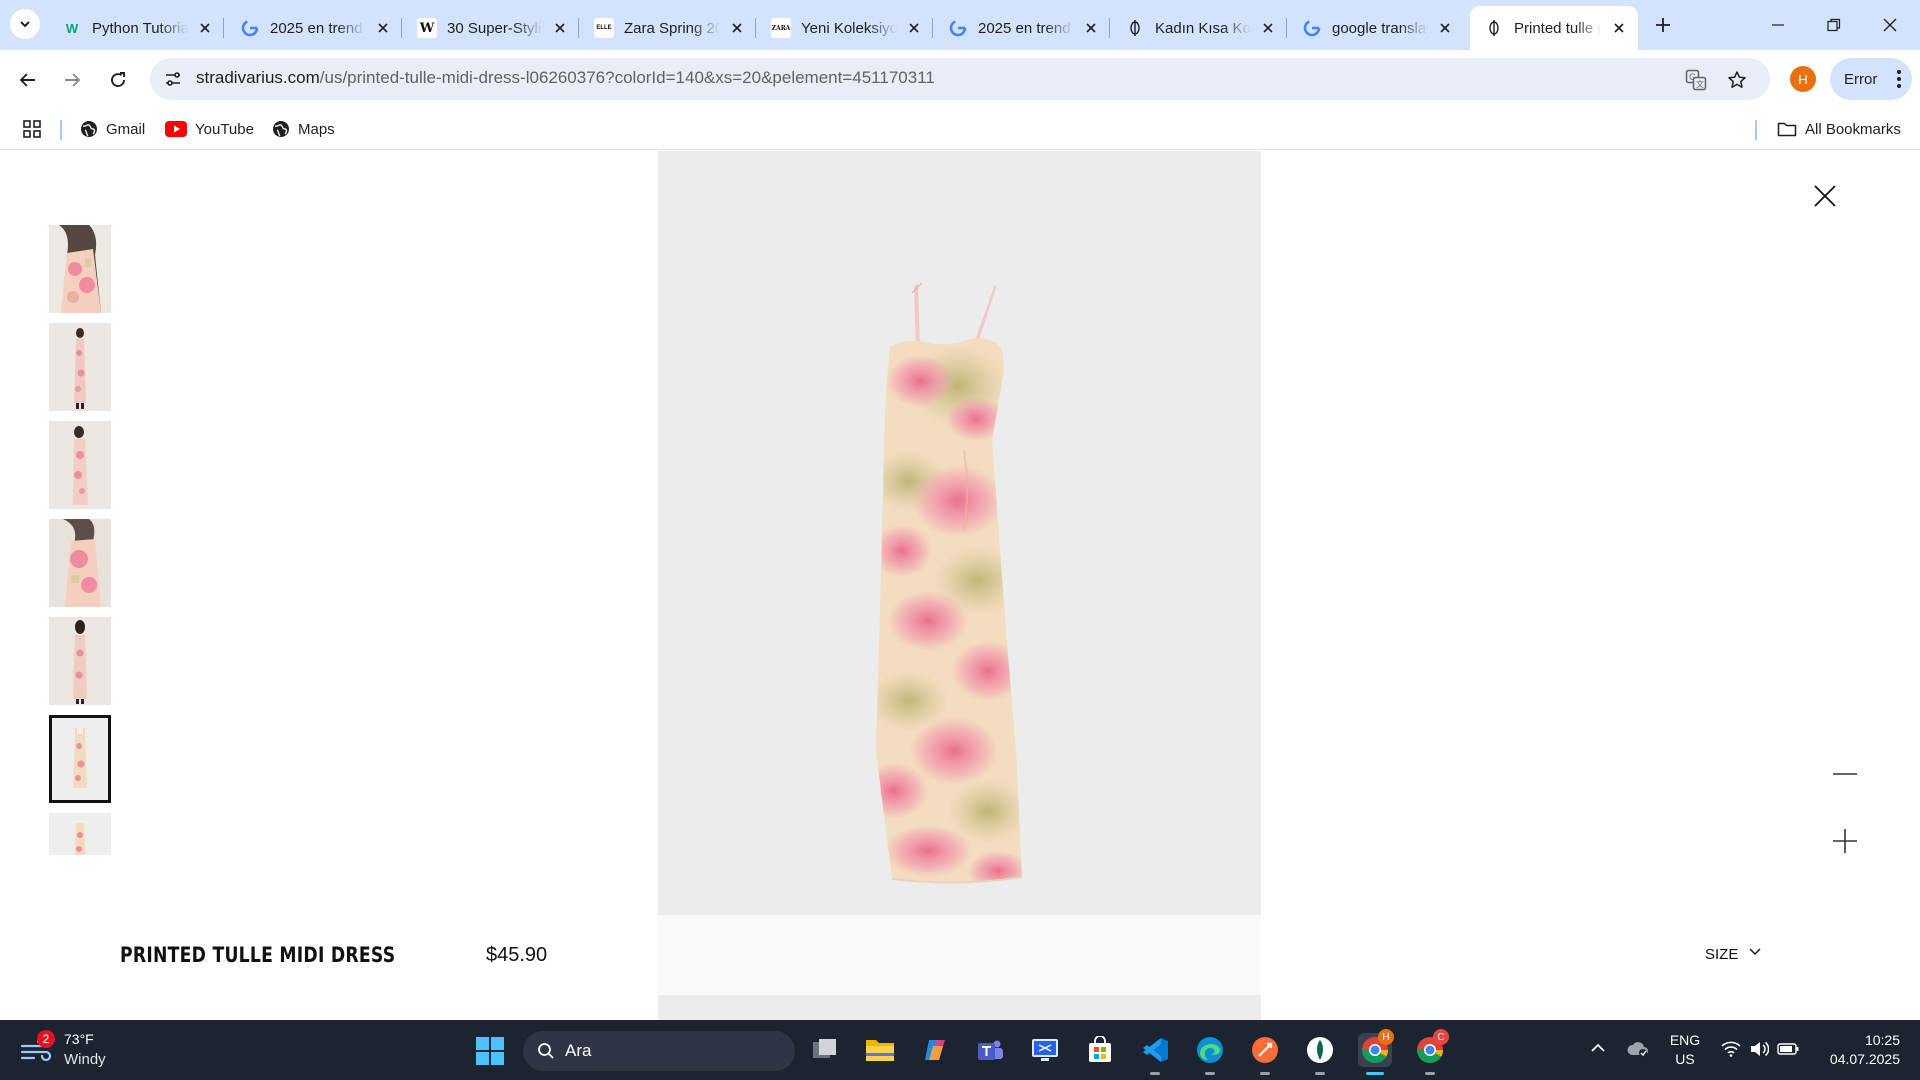 The height and width of the screenshot is (1080, 1920). What do you see at coordinates (32, 129) in the screenshot?
I see `apps-button` at bounding box center [32, 129].